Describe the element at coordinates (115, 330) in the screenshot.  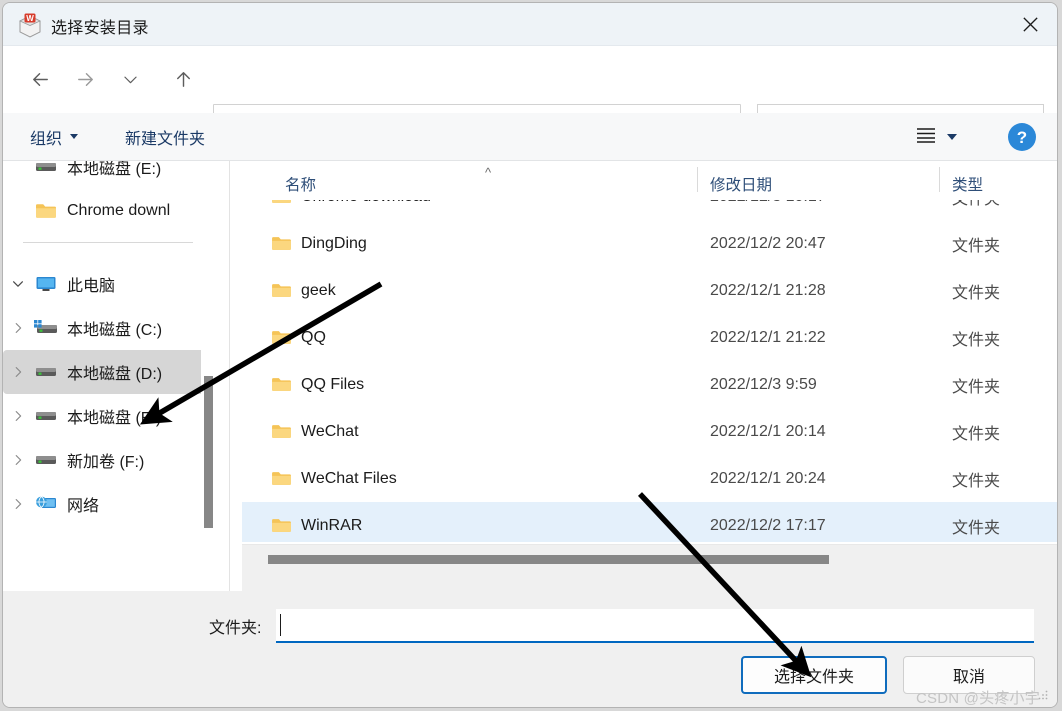
I see `sidebar-item-label: 本地磁盘 (C:)` at that location.